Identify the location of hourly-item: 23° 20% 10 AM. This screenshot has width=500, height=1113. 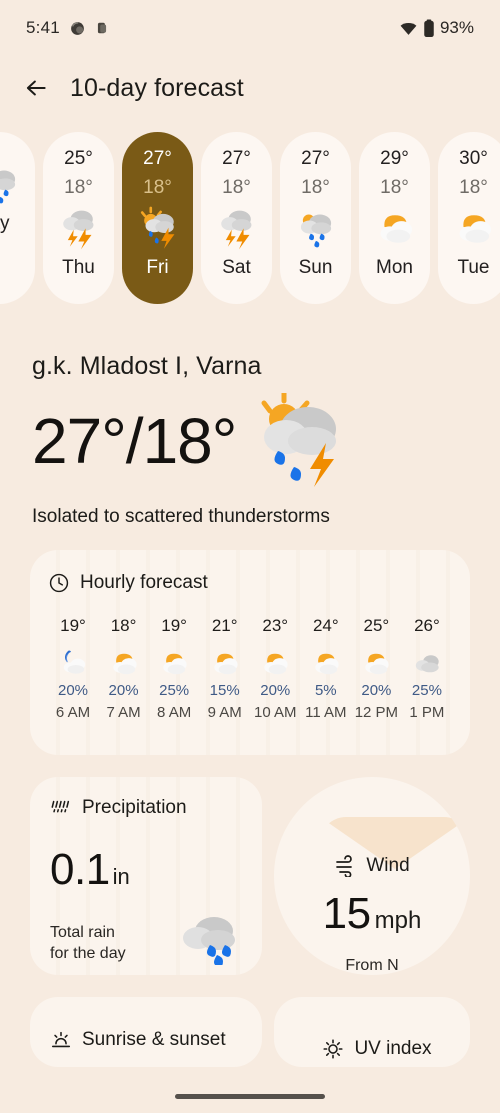
(275, 668).